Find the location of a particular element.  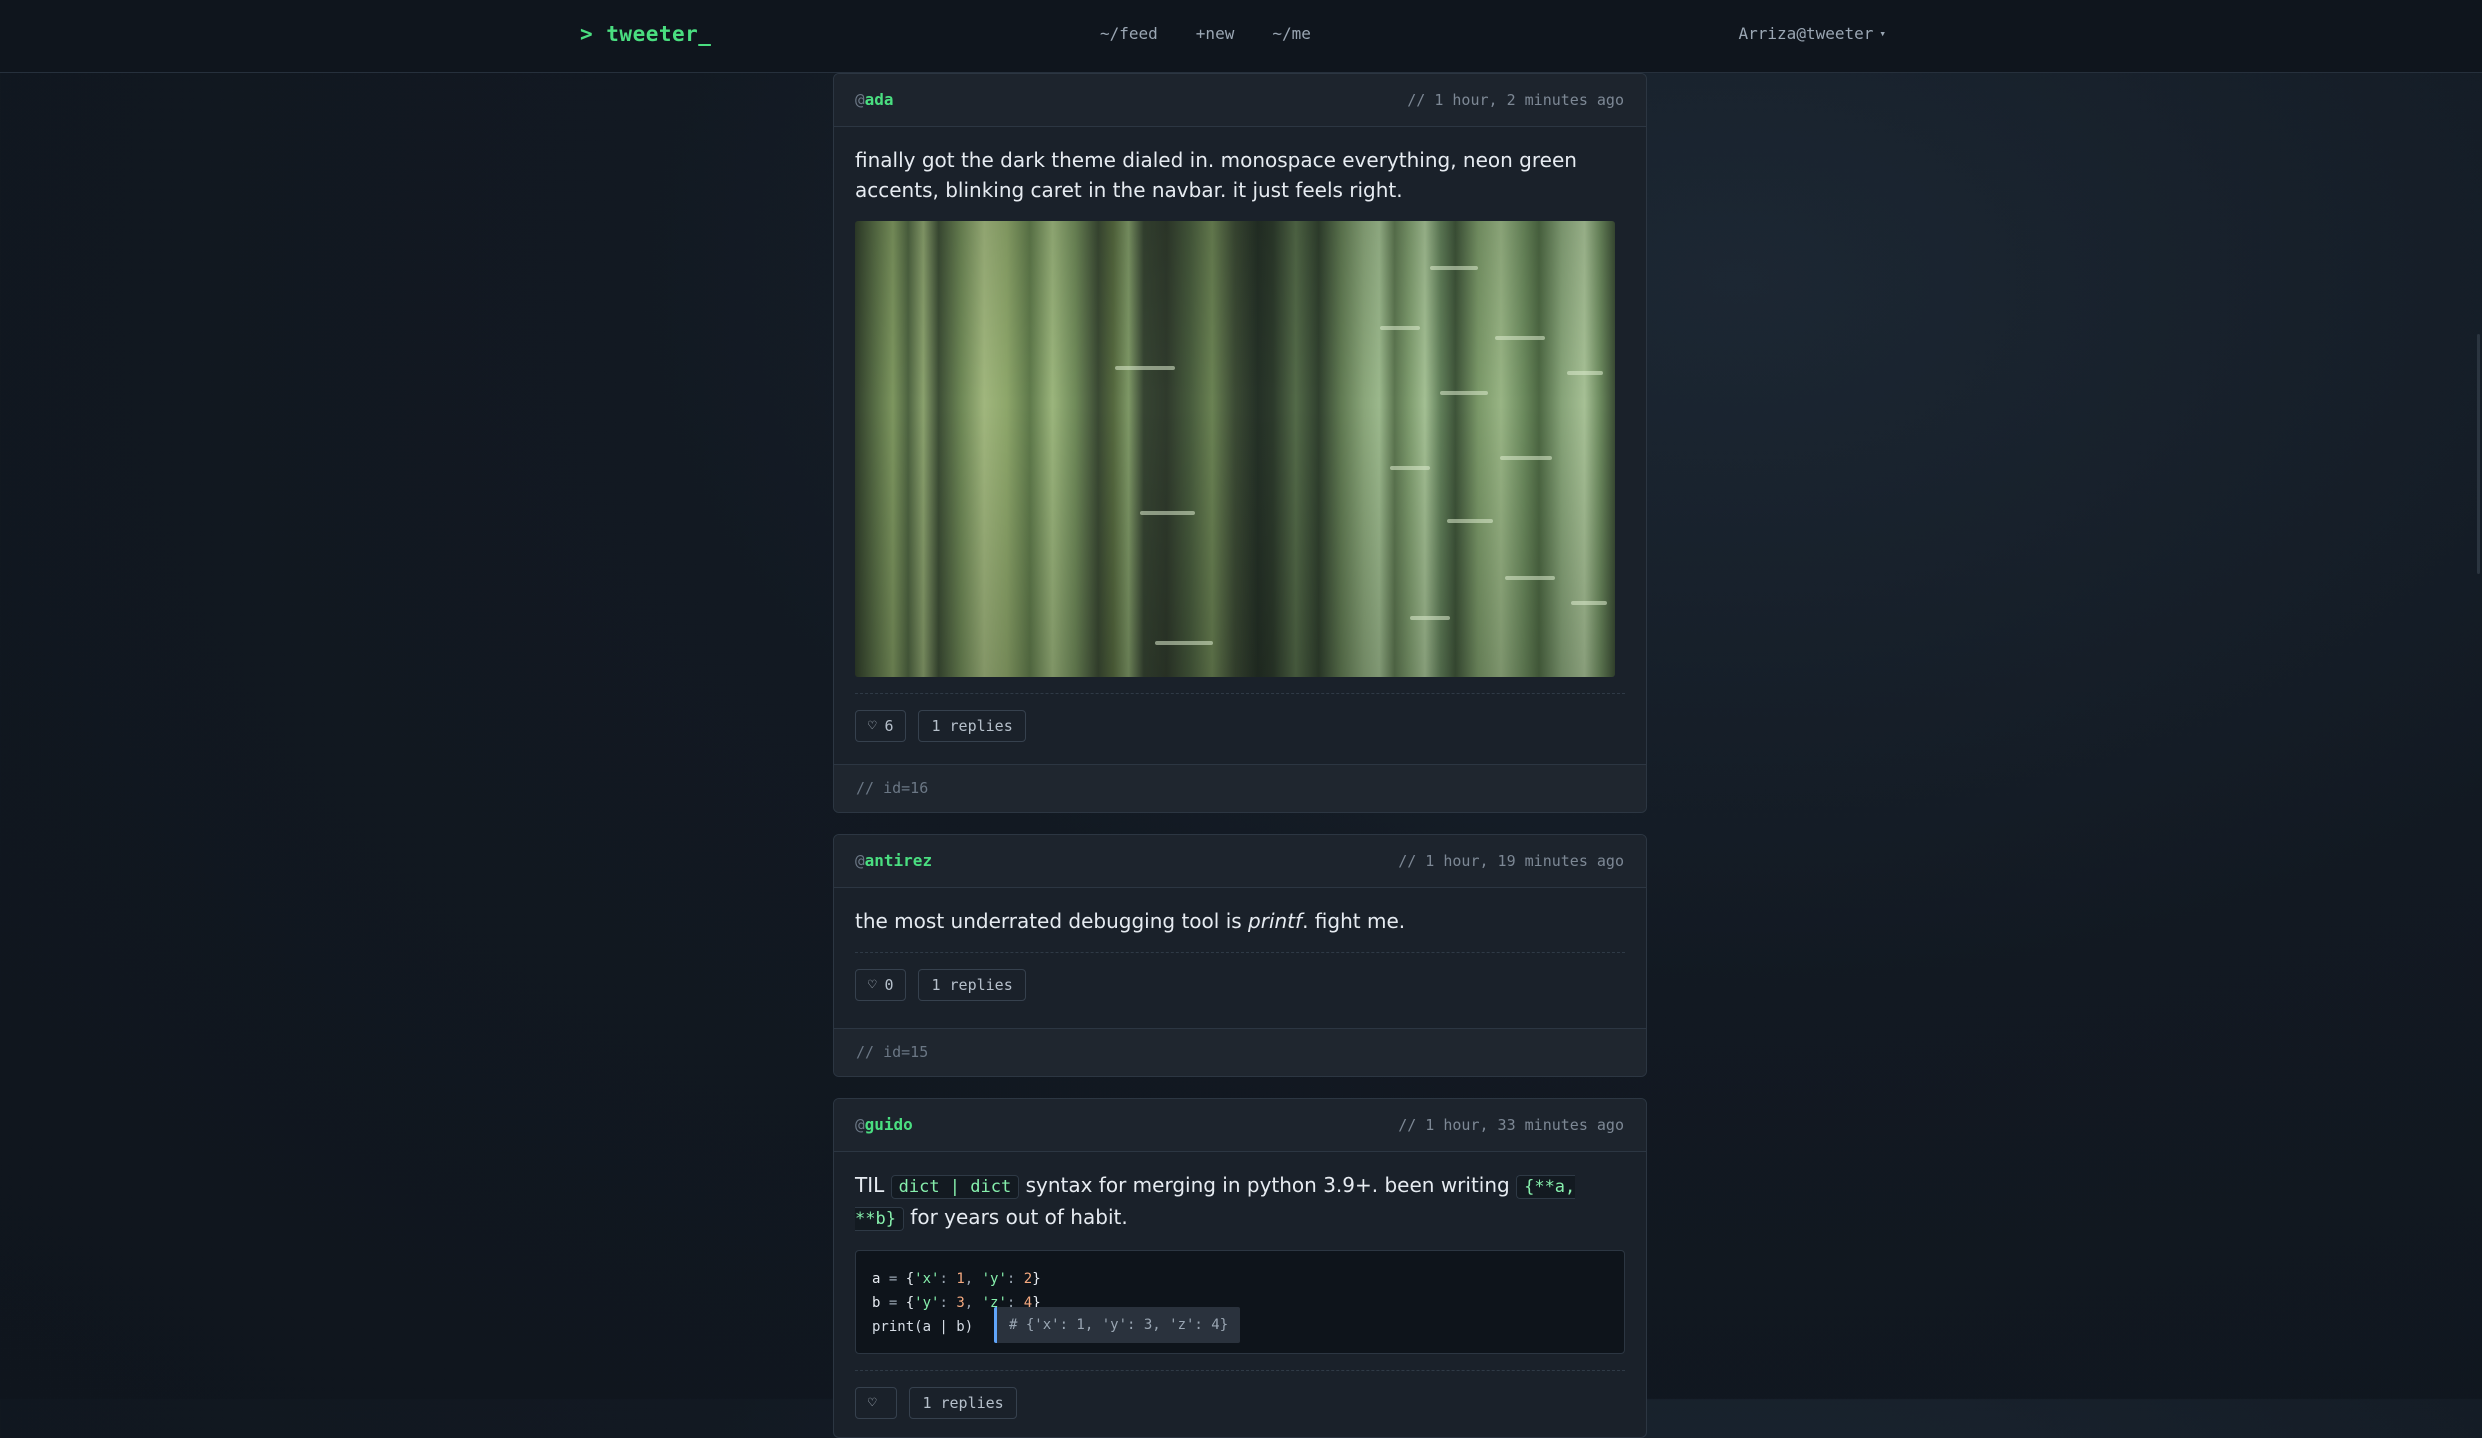

code-line: a = {'x': 1, 'y': 2} is located at coordinates (956, 1279).